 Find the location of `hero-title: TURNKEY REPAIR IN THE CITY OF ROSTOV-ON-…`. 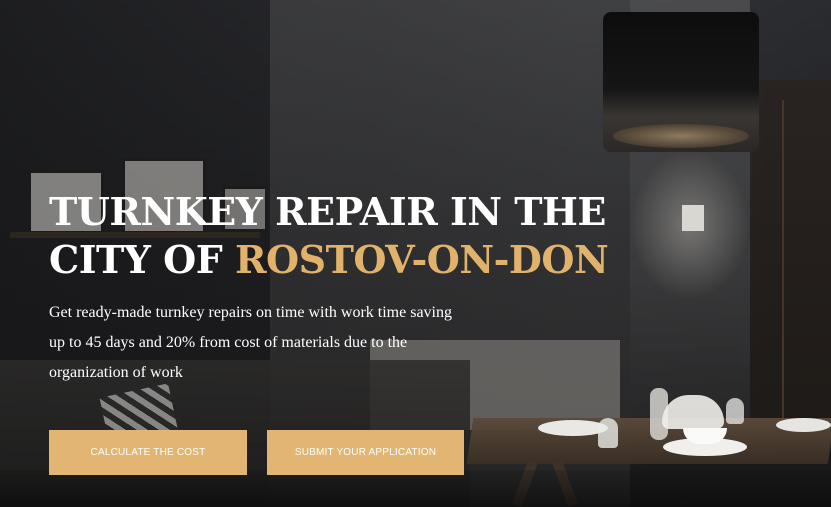

hero-title: TURNKEY REPAIR IN THE CITY OF ROSTOV-ON-… is located at coordinates (329, 236).